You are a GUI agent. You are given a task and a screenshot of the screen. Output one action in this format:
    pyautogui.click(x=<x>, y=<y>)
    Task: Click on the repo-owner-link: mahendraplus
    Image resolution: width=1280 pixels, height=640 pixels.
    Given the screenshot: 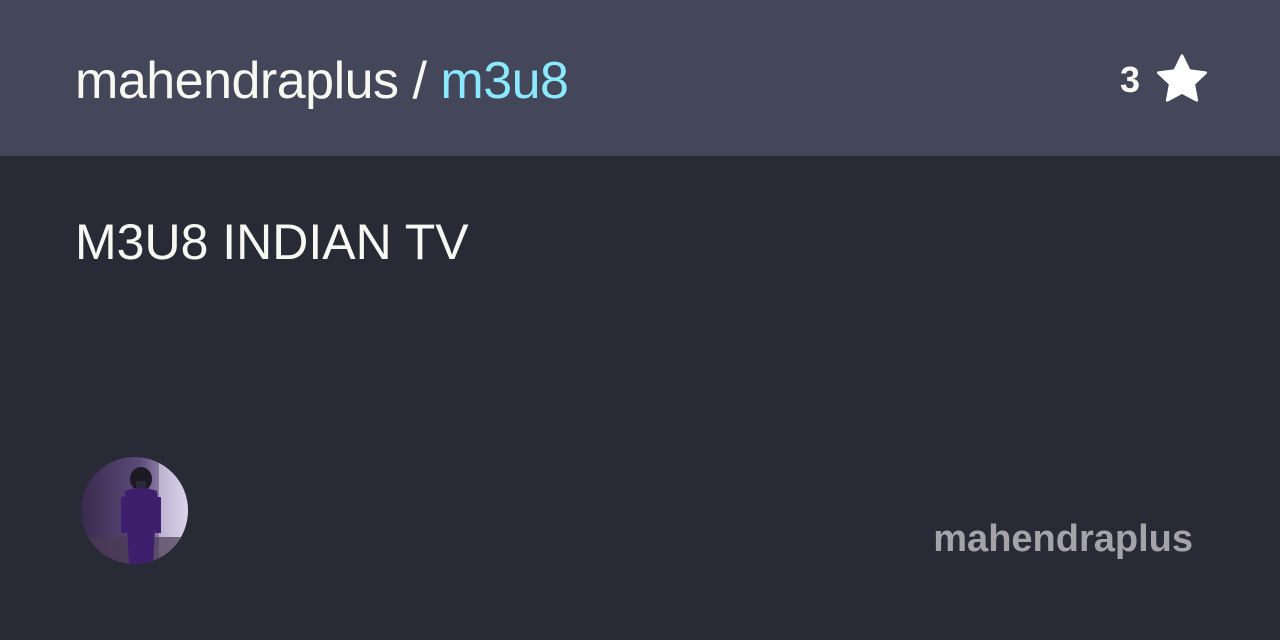 What is the action you would take?
    pyautogui.click(x=237, y=81)
    